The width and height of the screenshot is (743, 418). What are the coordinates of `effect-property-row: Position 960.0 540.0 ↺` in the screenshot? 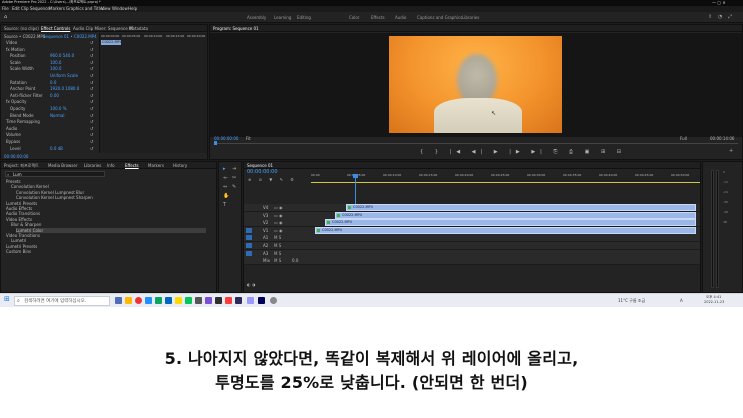 It's located at (51, 55).